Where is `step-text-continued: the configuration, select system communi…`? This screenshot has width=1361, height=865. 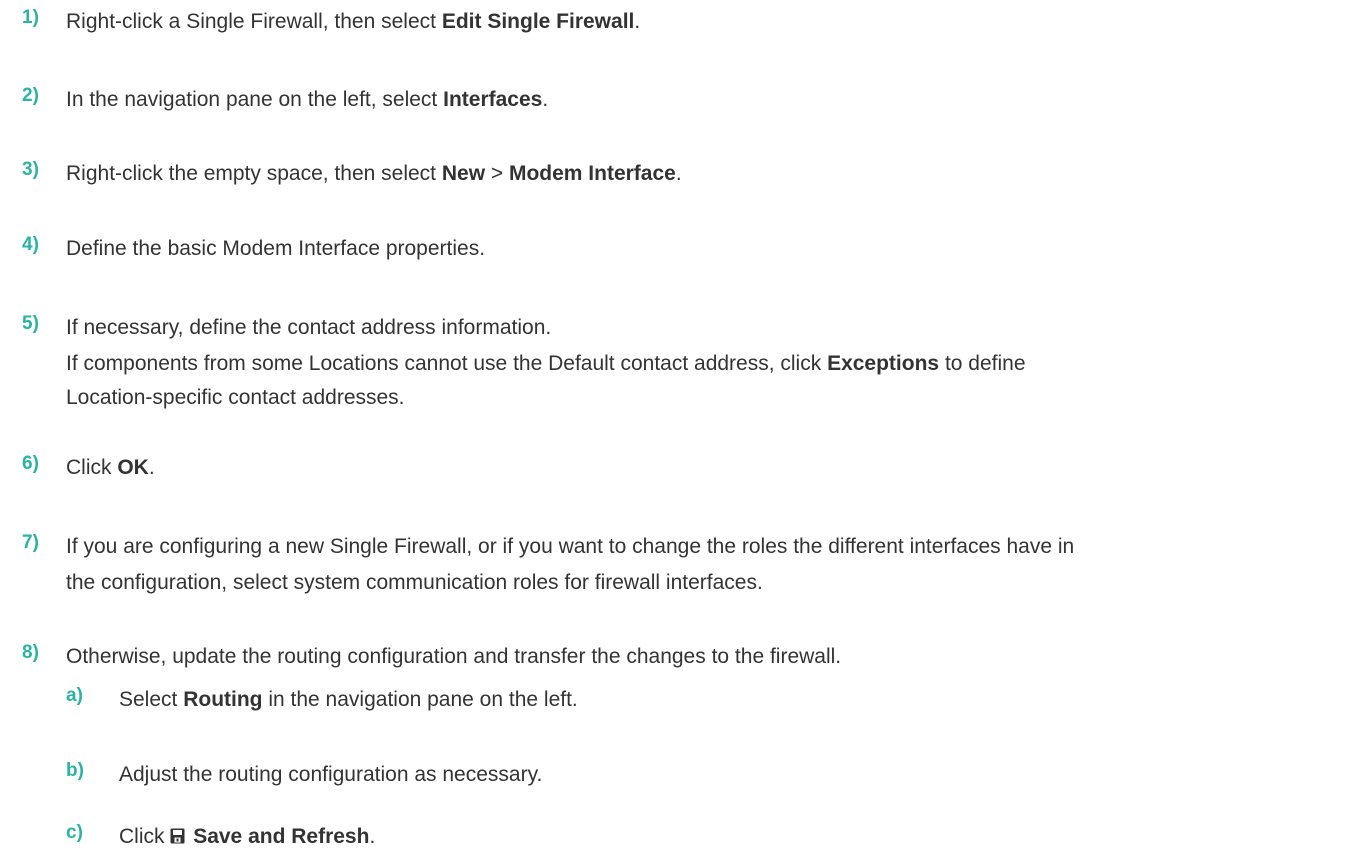
step-text-continued: the configuration, select system communi… is located at coordinates (414, 582).